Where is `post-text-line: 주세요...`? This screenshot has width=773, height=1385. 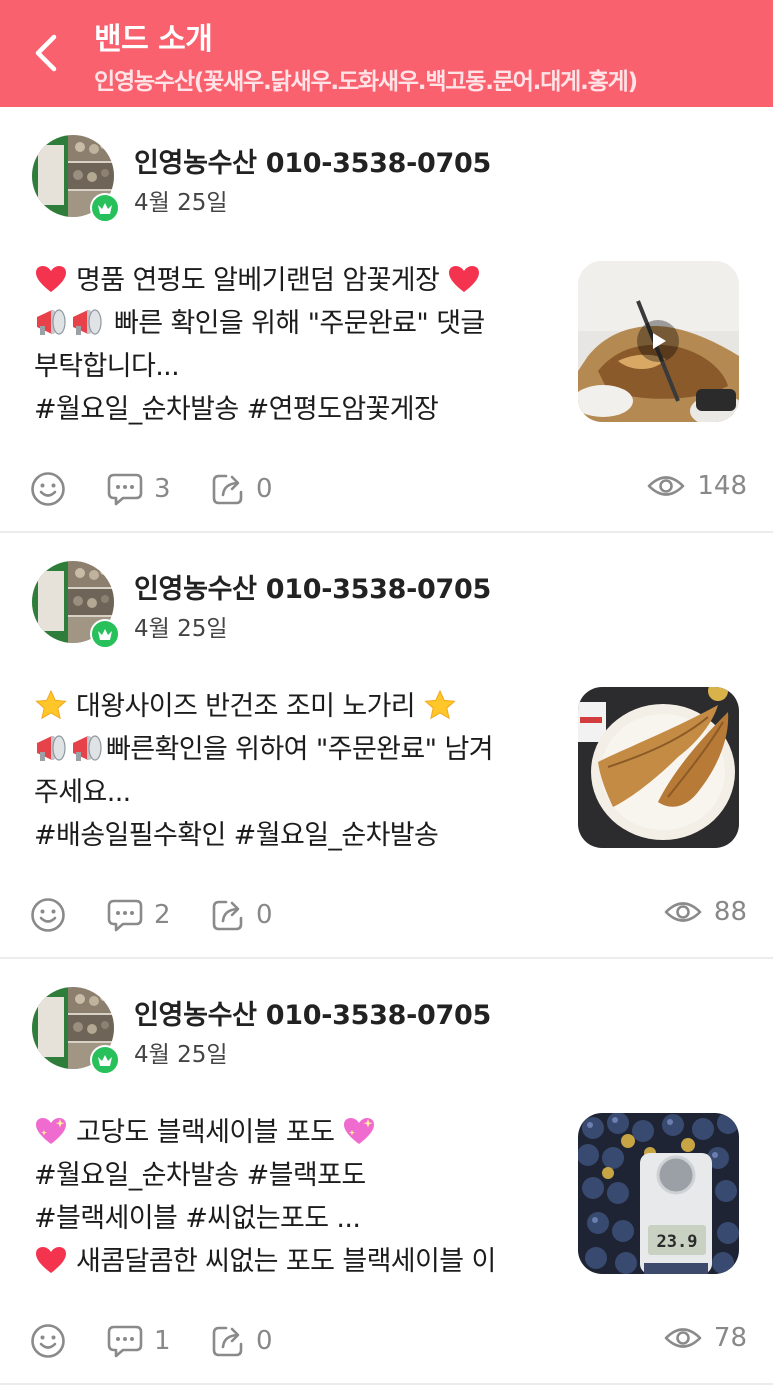
post-text-line: 주세요... is located at coordinates (82, 792).